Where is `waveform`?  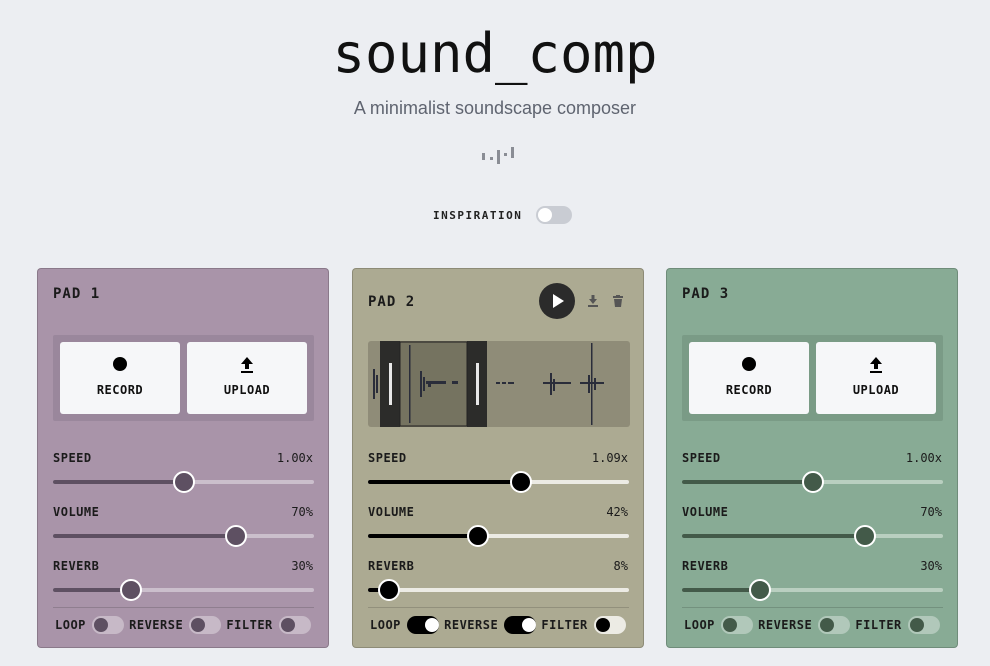 waveform is located at coordinates (499, 384).